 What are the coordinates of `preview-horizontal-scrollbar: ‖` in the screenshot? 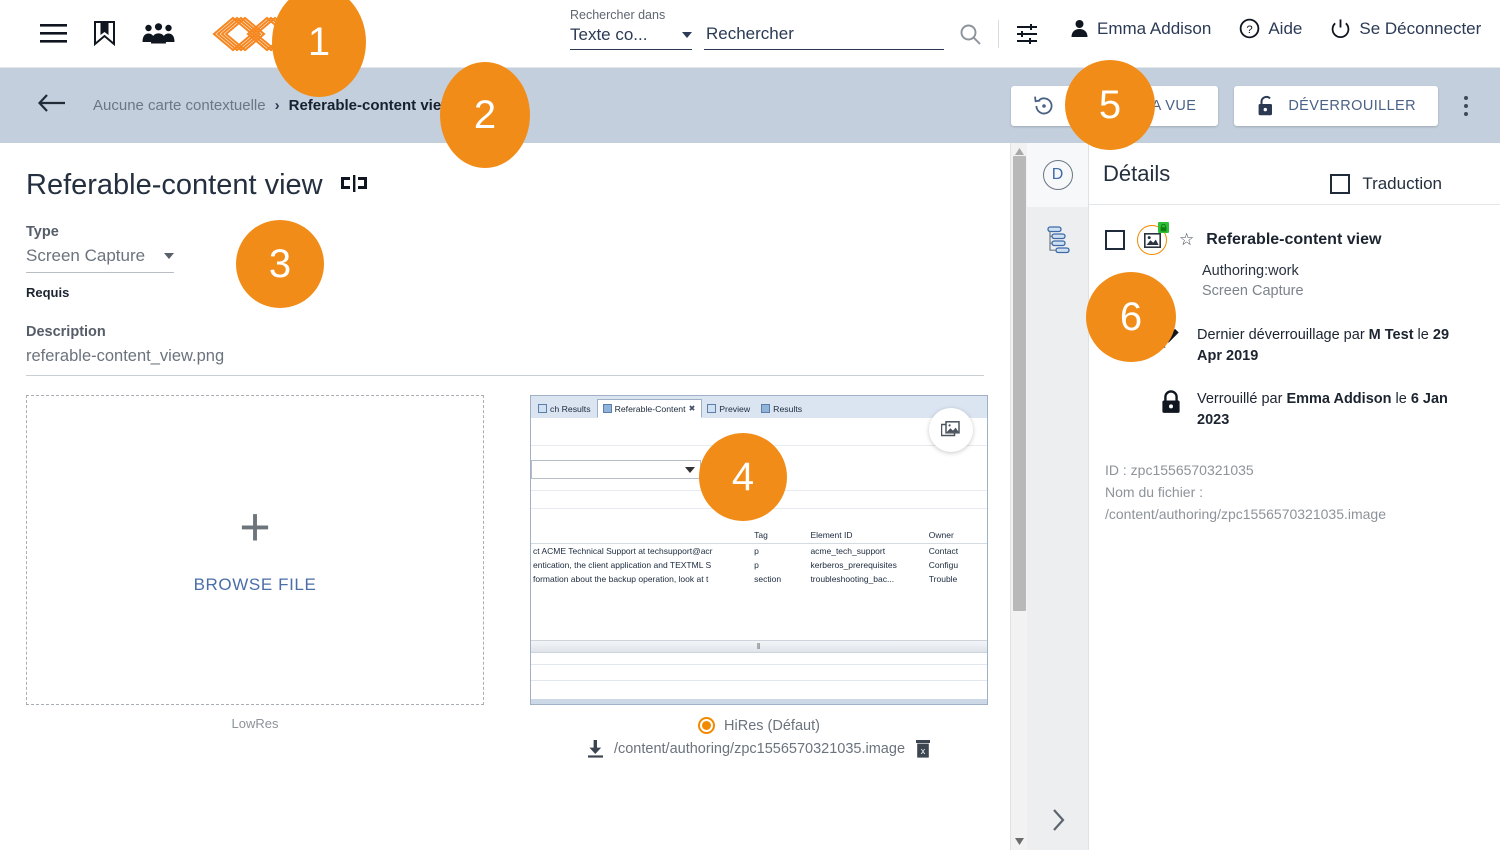 It's located at (759, 646).